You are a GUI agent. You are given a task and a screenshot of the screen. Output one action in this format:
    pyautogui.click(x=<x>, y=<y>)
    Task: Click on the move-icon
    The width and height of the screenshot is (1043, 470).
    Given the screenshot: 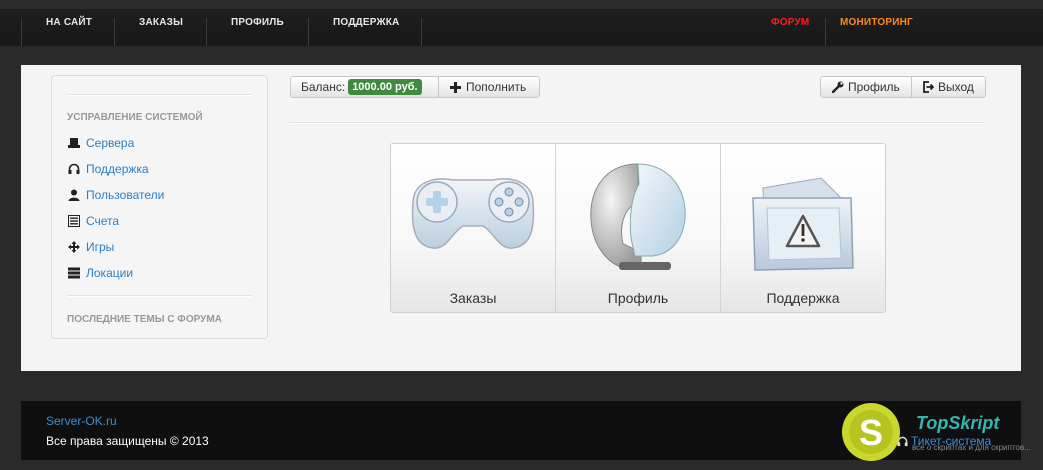 What is the action you would take?
    pyautogui.click(x=74, y=247)
    